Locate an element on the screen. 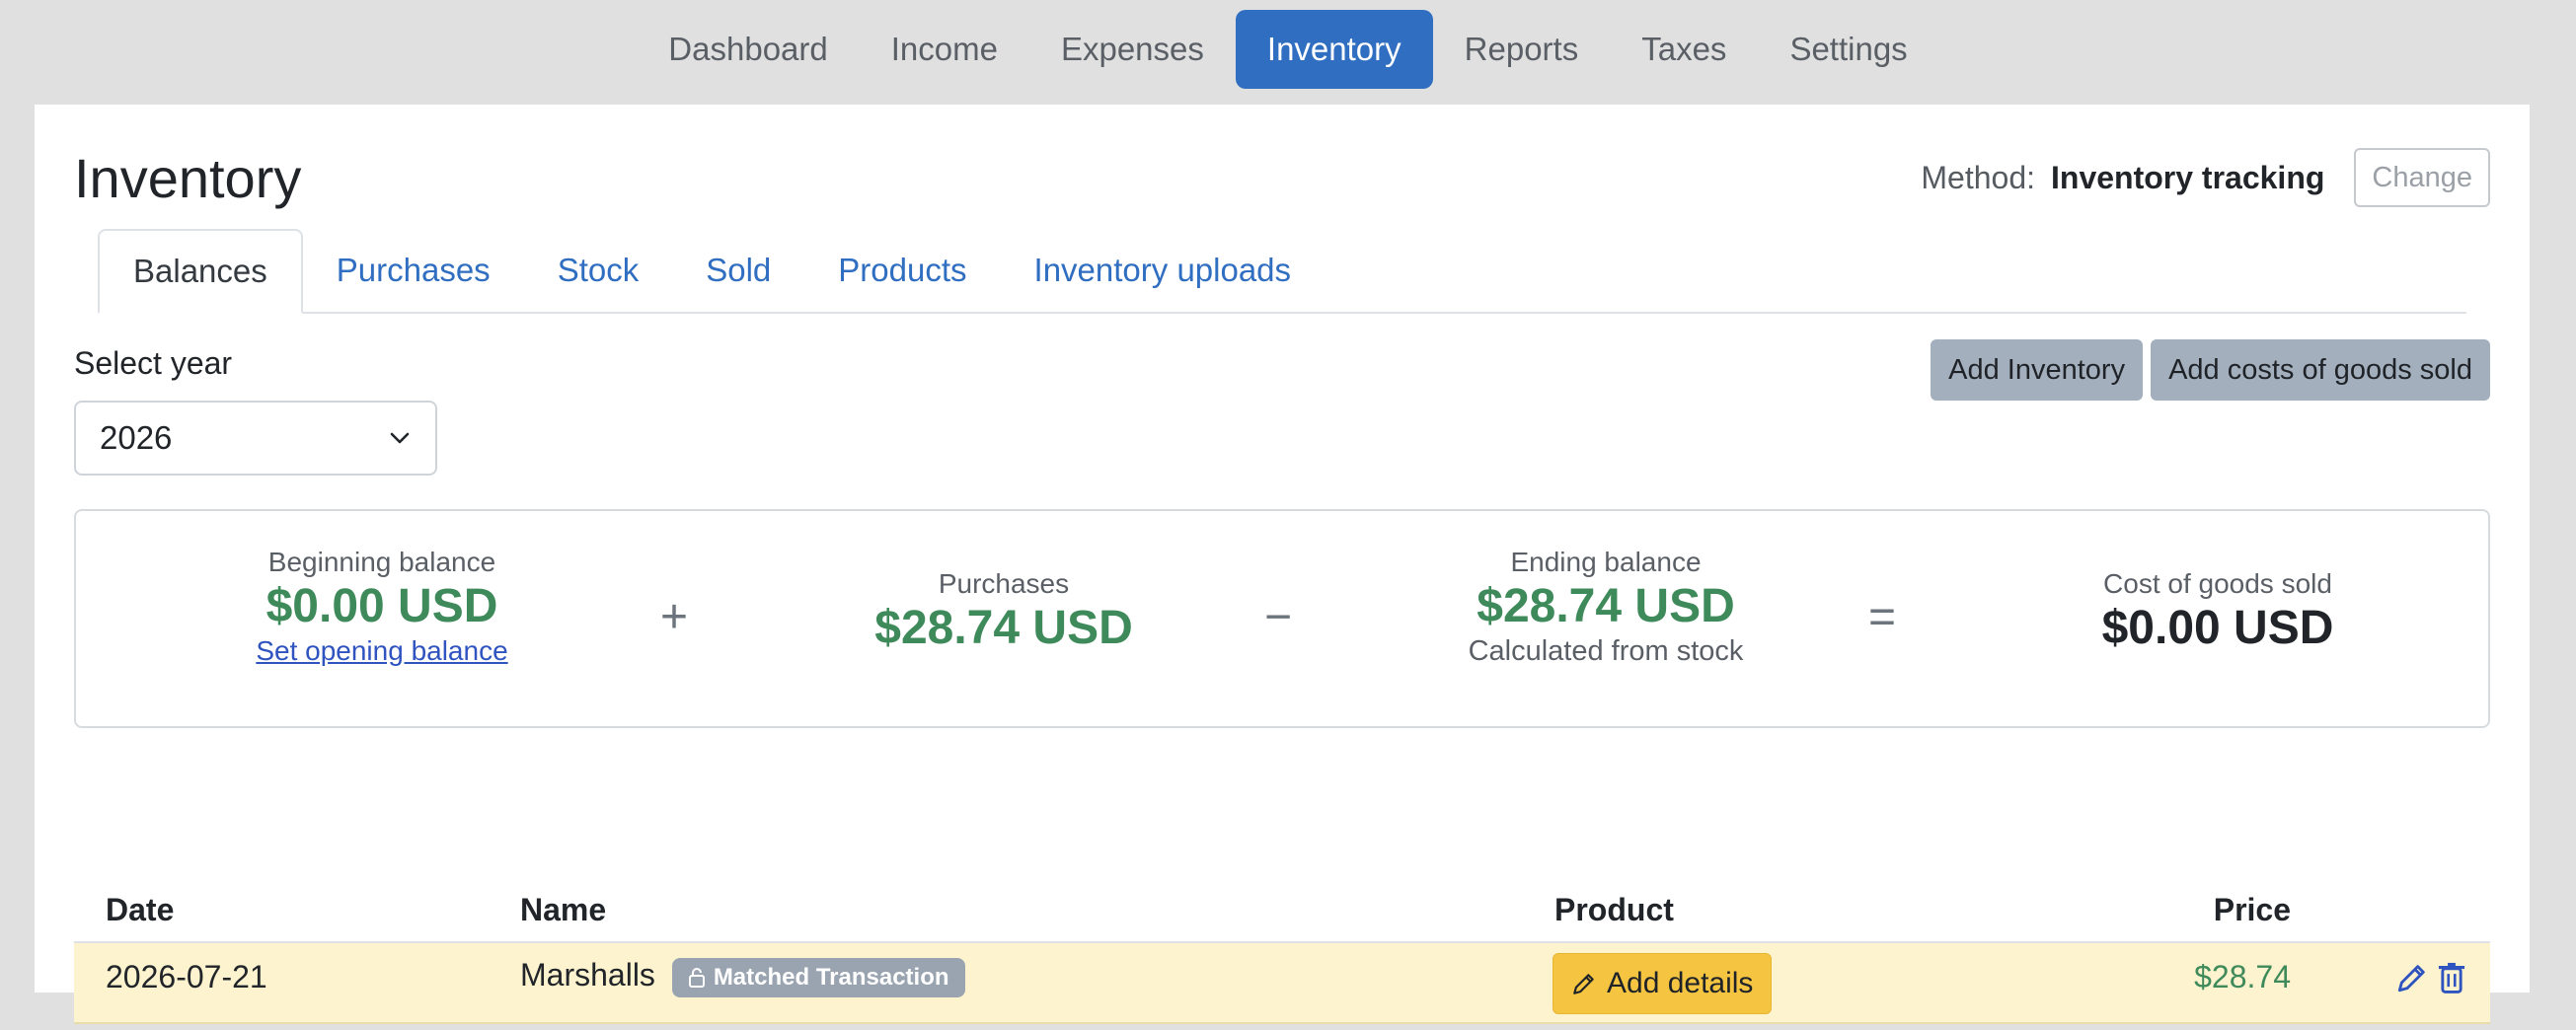 The image size is (2576, 1030). chevron-down-icon is located at coordinates (400, 438).